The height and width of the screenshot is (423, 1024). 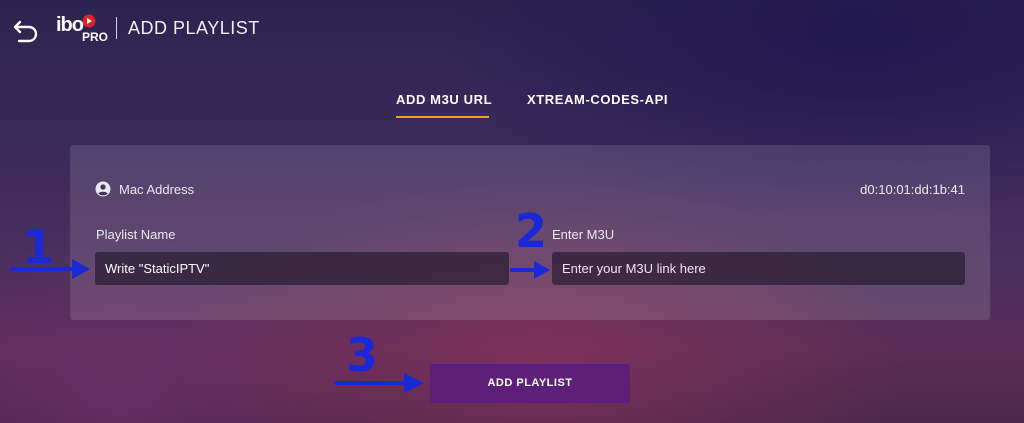 What do you see at coordinates (70, 25) in the screenshot?
I see `logo-text: ibo` at bounding box center [70, 25].